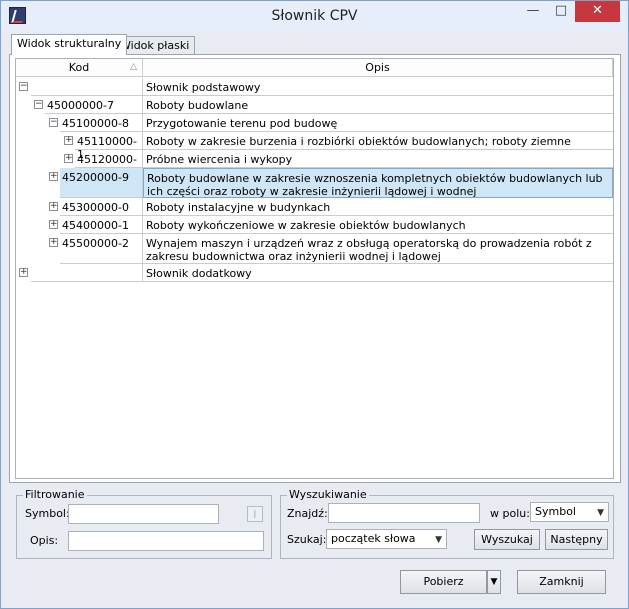  I want to click on search-button: Wyszukaj, so click(507, 539).